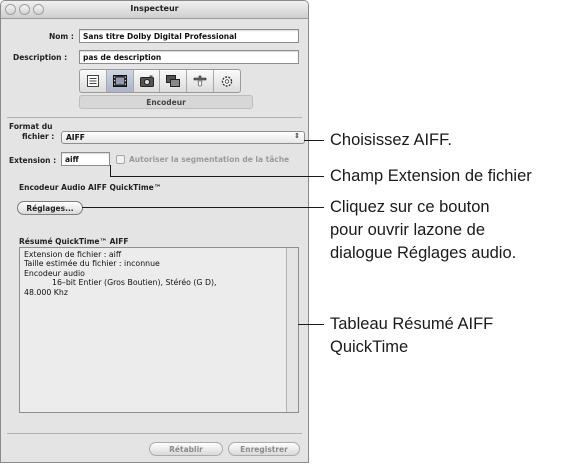 The height and width of the screenshot is (473, 573). I want to click on callout-extension: Champ Extension de fichier, so click(431, 176).